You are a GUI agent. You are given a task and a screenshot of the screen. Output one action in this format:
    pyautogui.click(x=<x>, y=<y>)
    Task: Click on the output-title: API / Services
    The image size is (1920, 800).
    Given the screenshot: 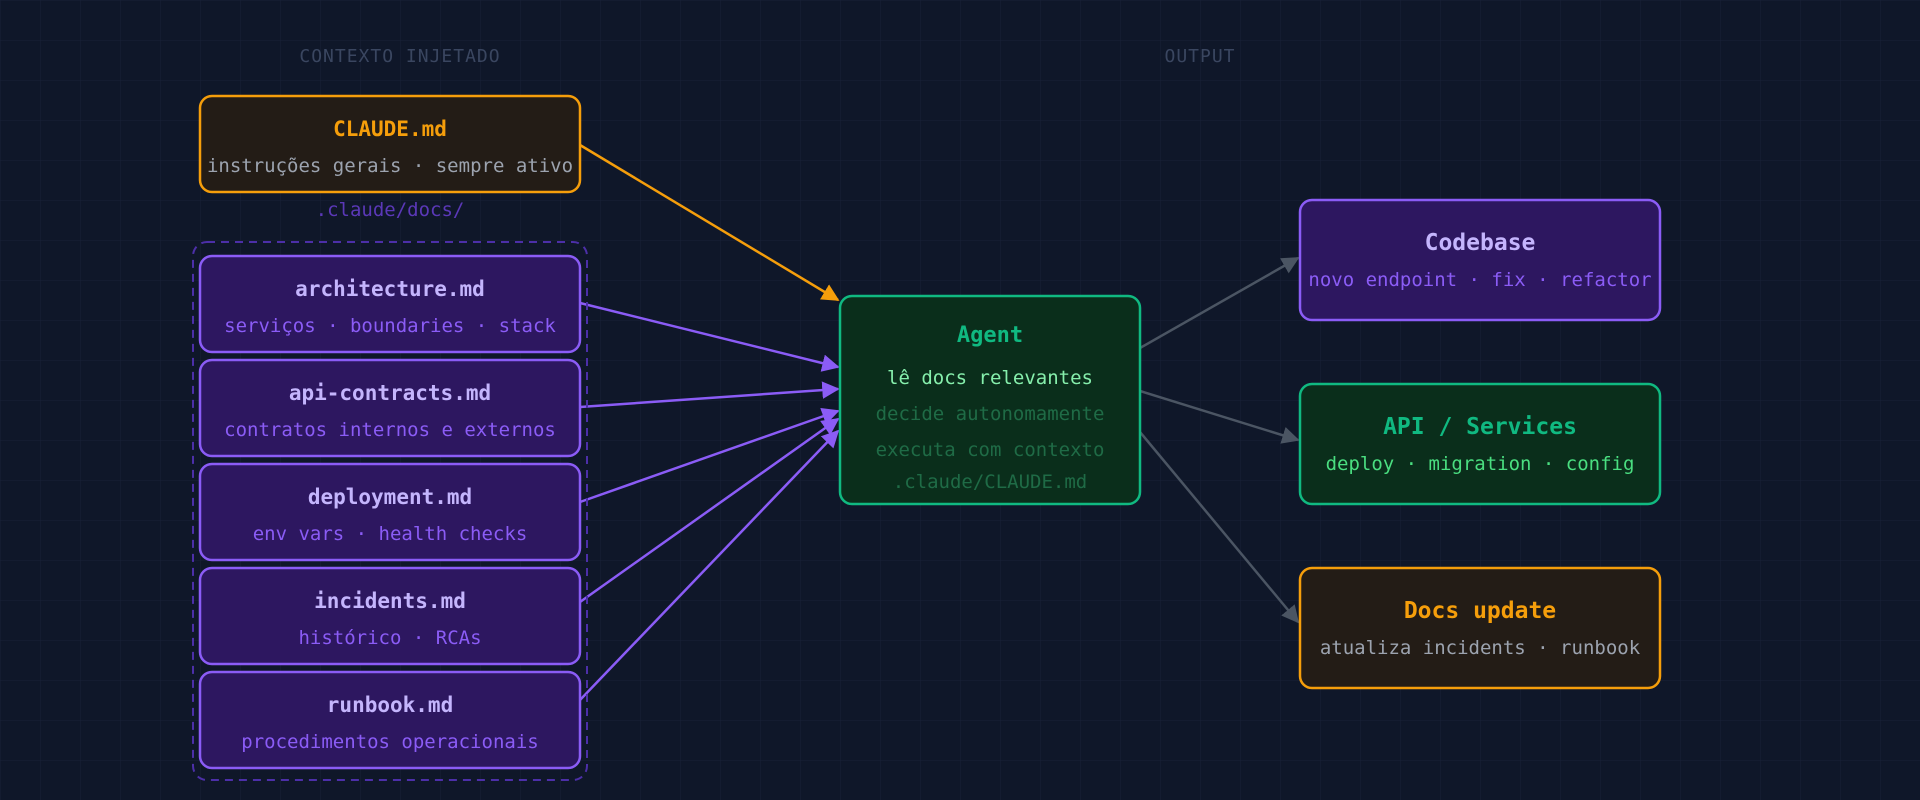 What is the action you would take?
    pyautogui.click(x=1480, y=427)
    